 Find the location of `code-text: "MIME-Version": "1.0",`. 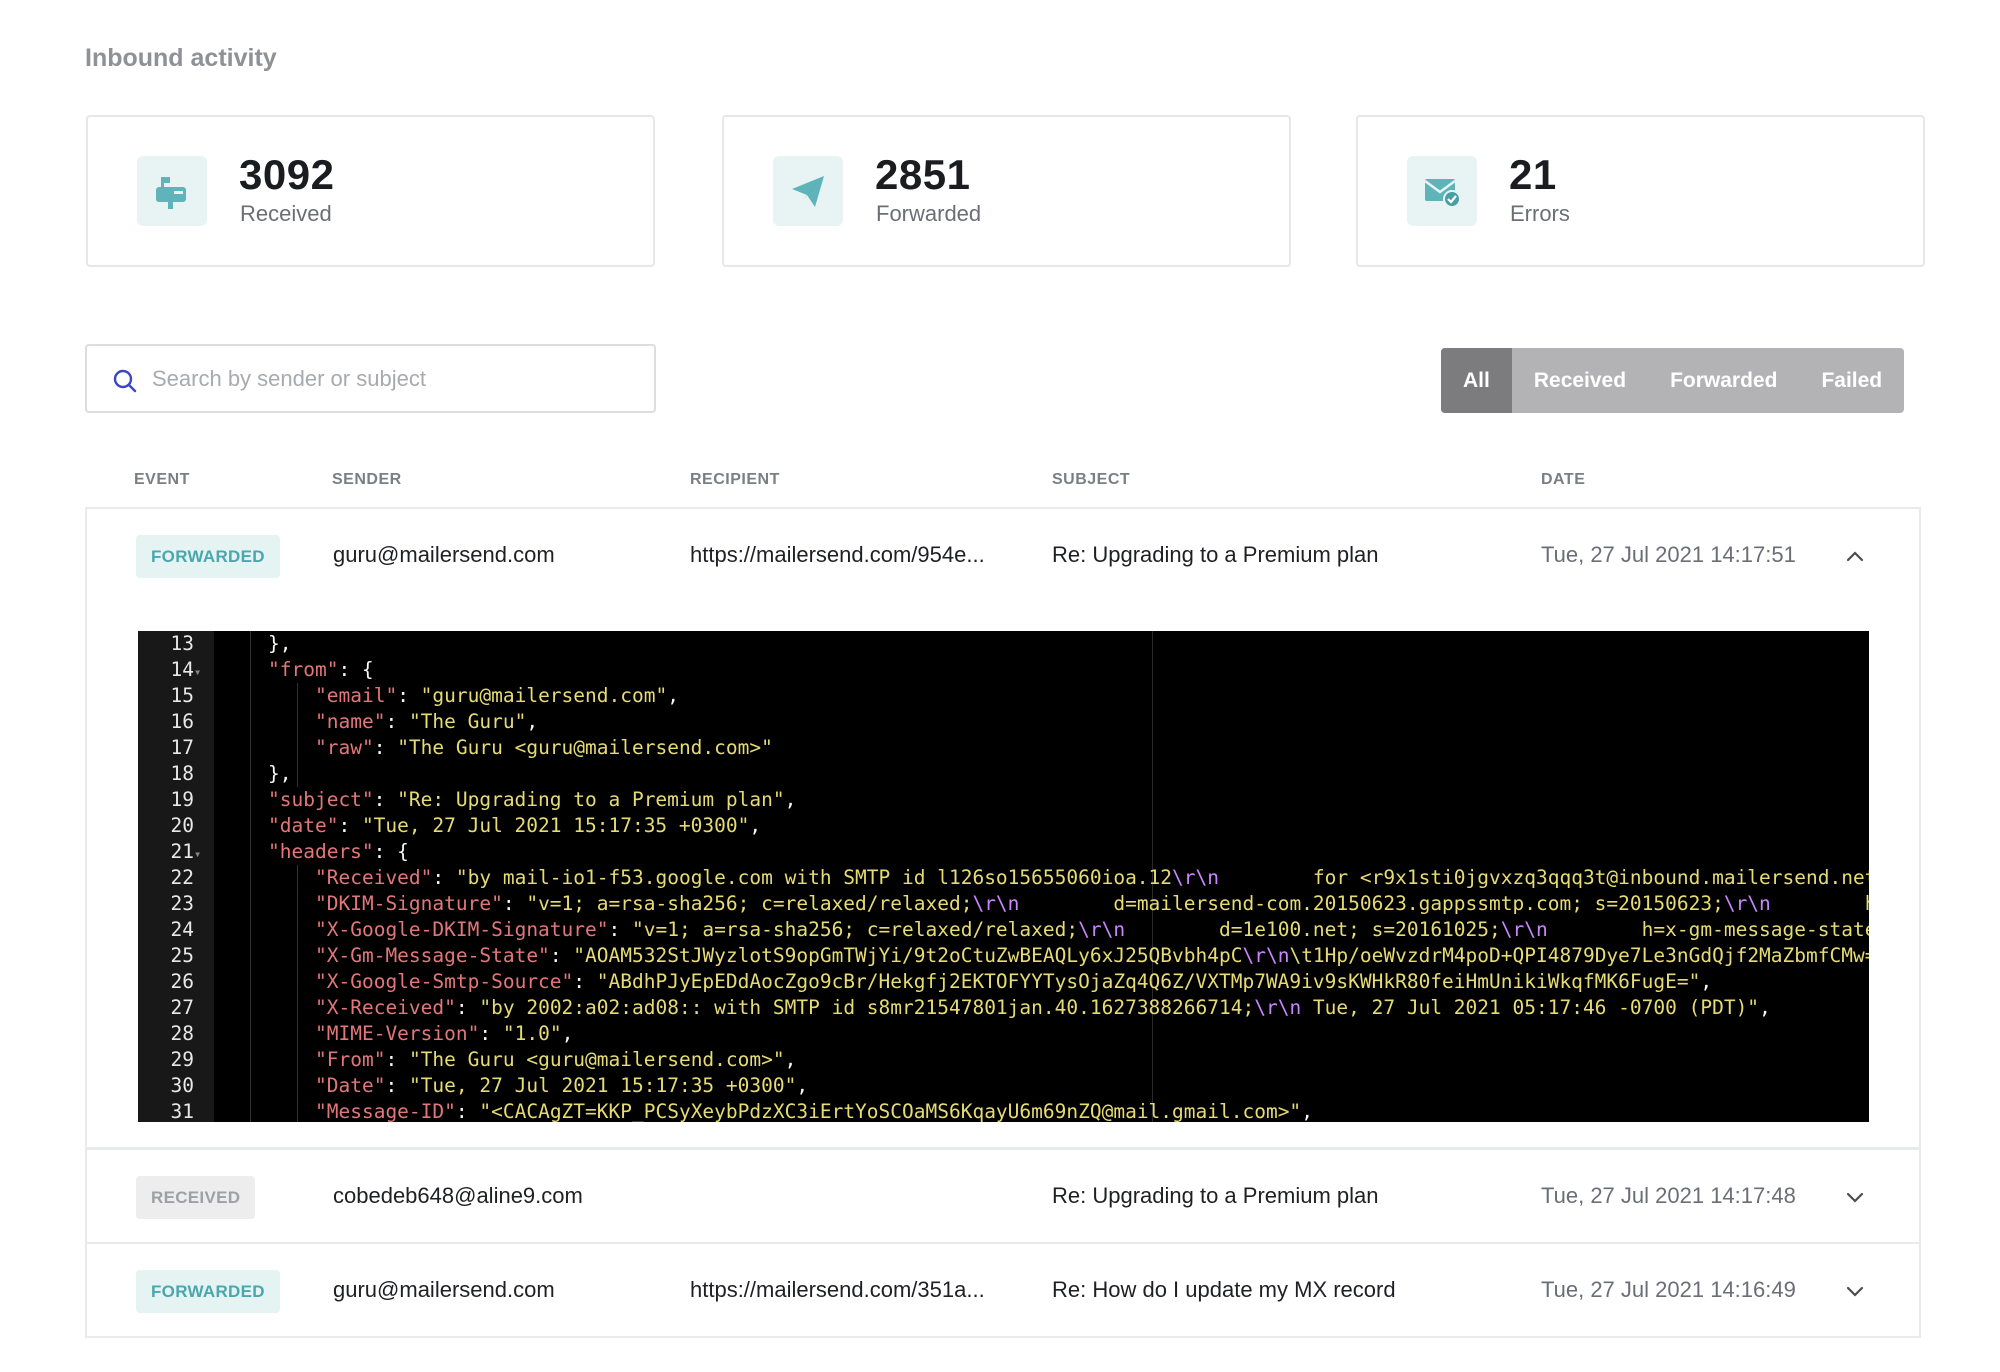

code-text: "MIME-Version": "1.0", is located at coordinates (444, 1033).